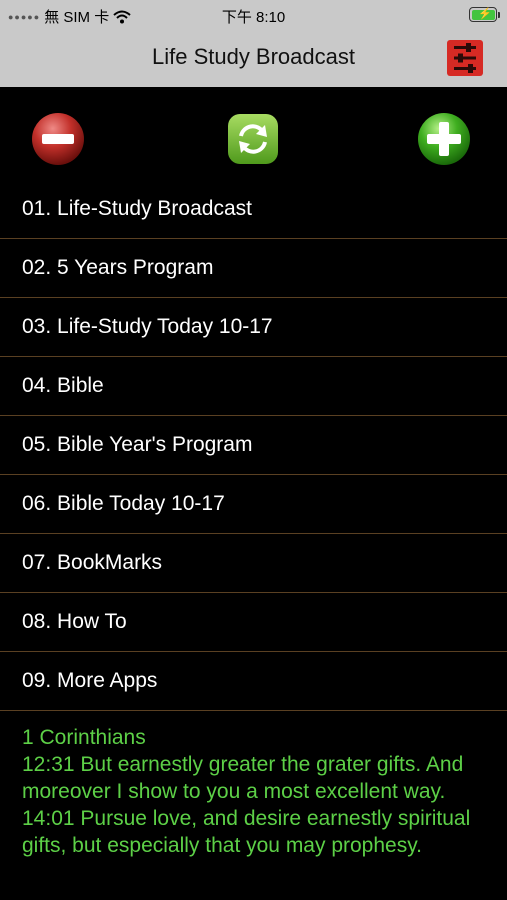  I want to click on remove-button, so click(58, 139).